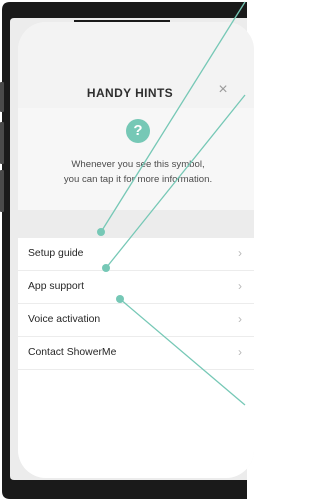 The image size is (320, 499). What do you see at coordinates (130, 93) in the screenshot?
I see `page-title: HANDY HINTS` at bounding box center [130, 93].